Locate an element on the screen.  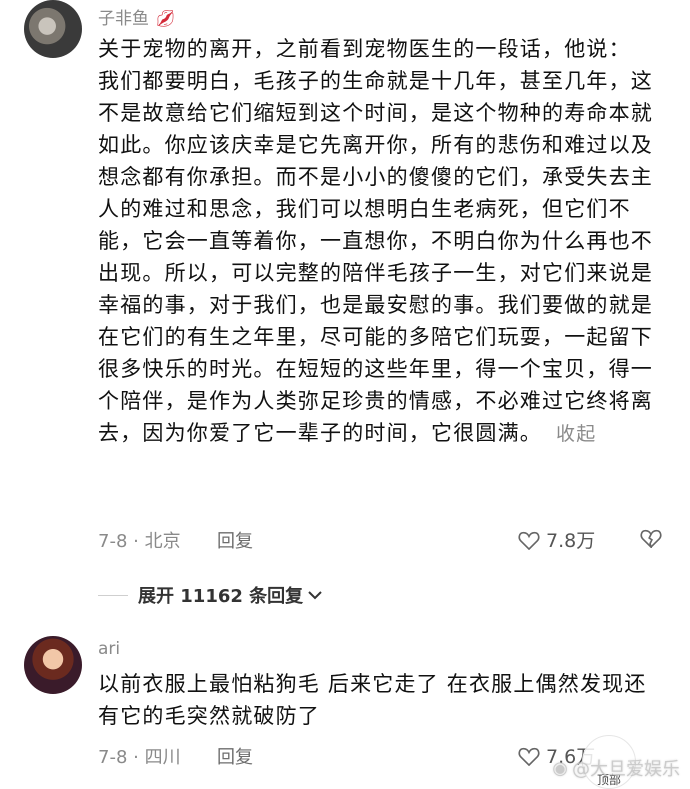
like-count: 7.8万 is located at coordinates (571, 541).